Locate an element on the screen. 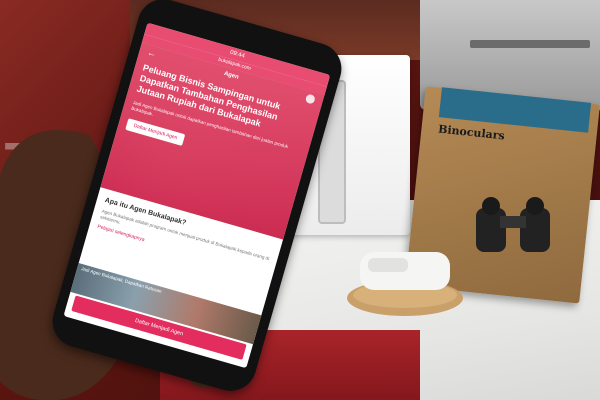  binoculars-image is located at coordinates (513, 224).